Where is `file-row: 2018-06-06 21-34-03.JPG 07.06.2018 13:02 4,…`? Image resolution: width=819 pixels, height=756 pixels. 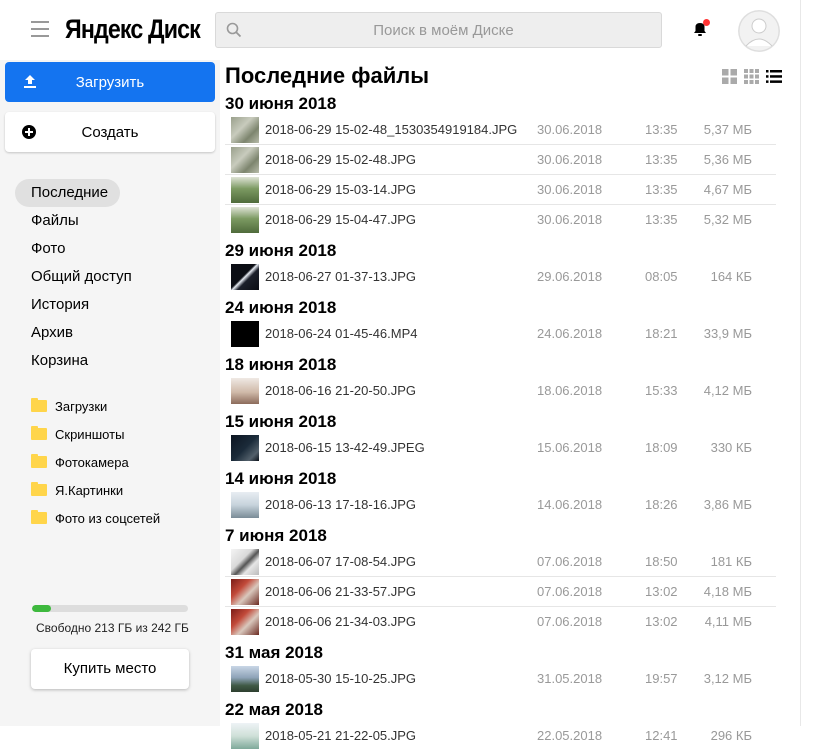
file-row: 2018-06-06 21-34-03.JPG 07.06.2018 13:02 4,… is located at coordinates (500, 622).